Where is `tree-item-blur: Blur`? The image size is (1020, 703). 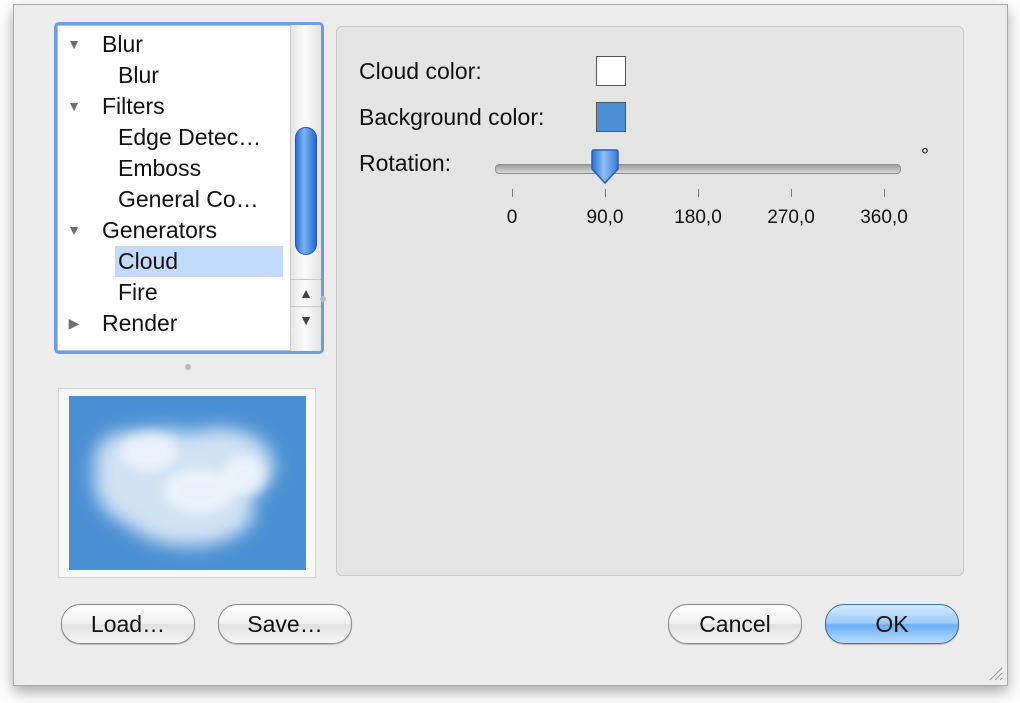
tree-item-blur: Blur is located at coordinates (170, 75).